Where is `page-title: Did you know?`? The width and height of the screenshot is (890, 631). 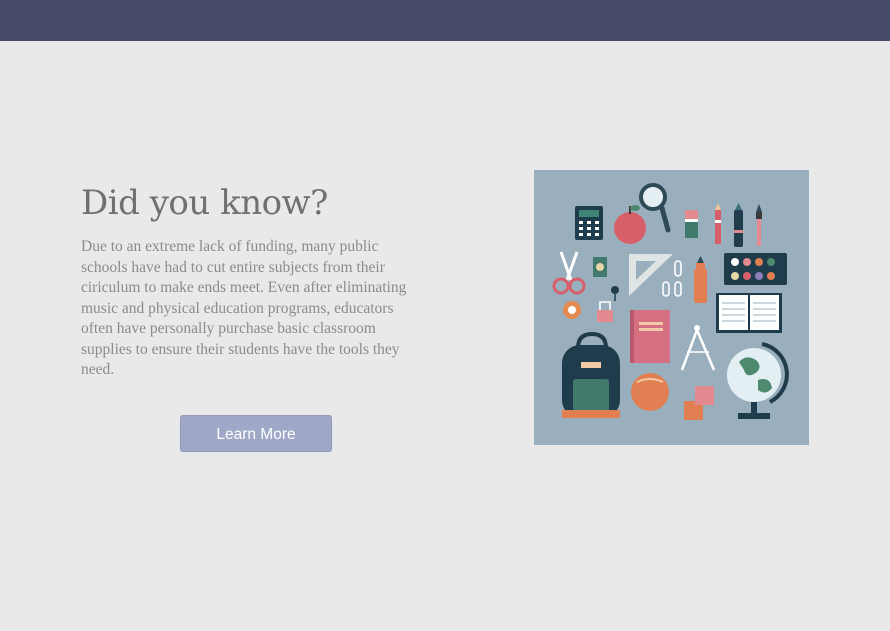
page-title: Did you know? is located at coordinates (204, 203).